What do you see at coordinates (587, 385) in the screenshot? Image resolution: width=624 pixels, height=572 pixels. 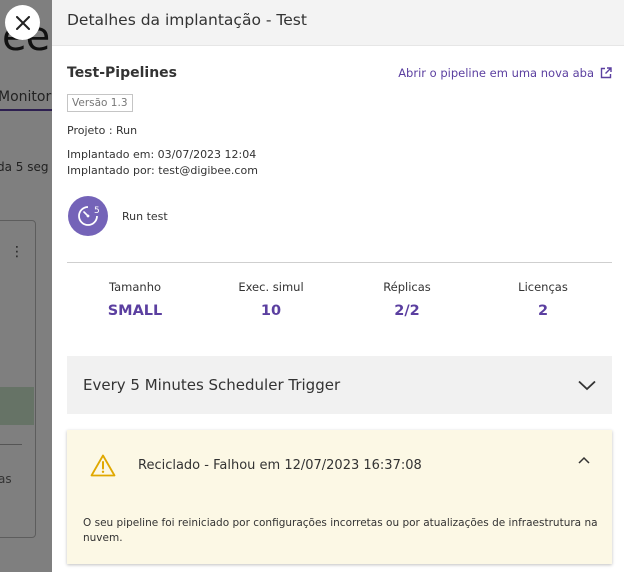 I see `chevron-down-icon` at bounding box center [587, 385].